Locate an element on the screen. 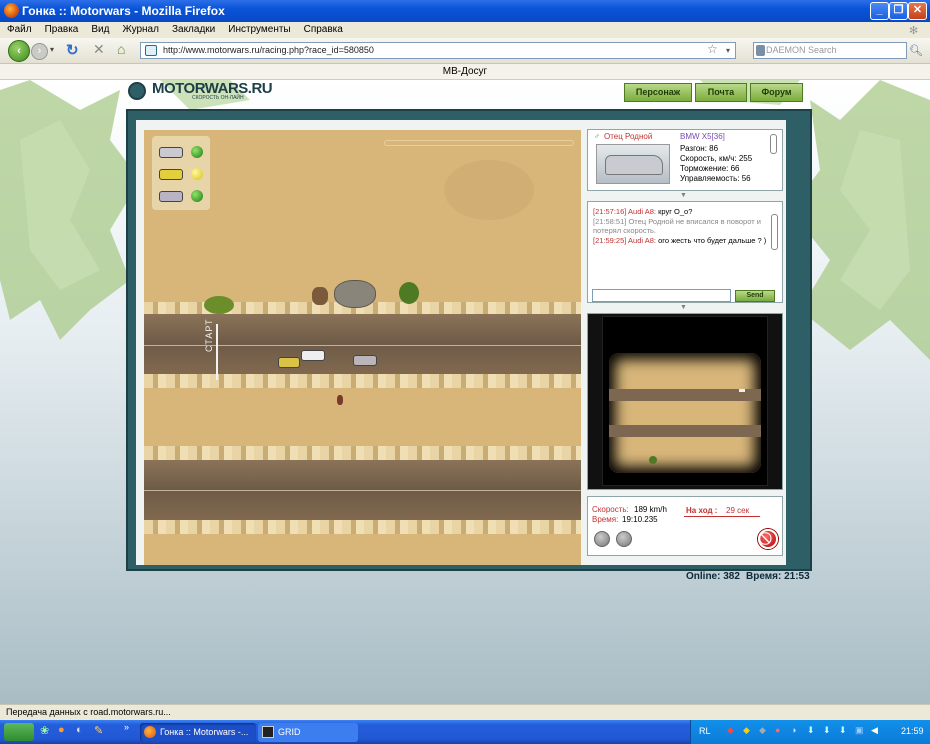 Image resolution: width=930 pixels, height=744 pixels. nitro-icon is located at coordinates (602, 539).